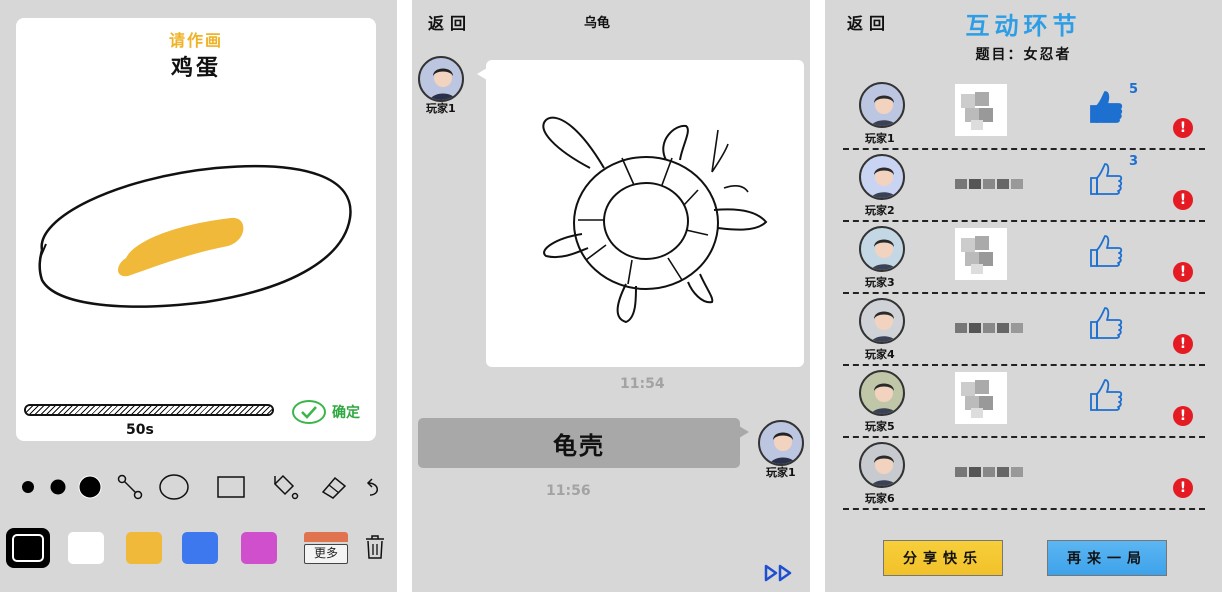  Describe the element at coordinates (28, 487) in the screenshot. I see `brush-small-icon` at that location.